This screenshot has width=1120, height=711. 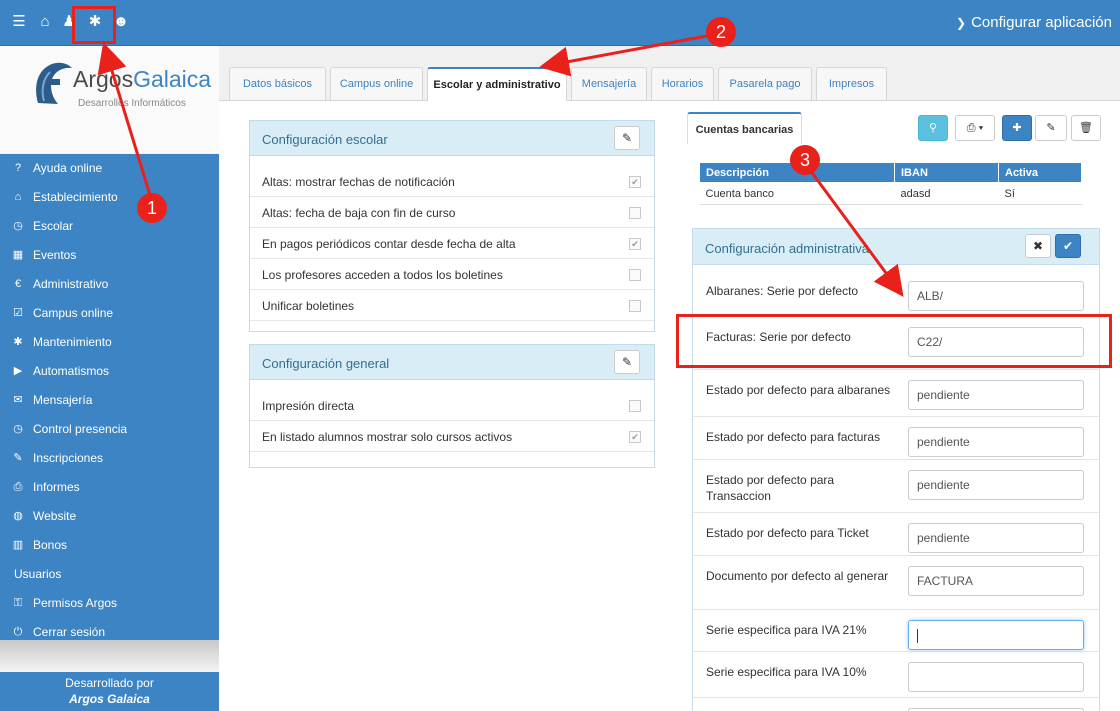 I want to click on annotation-marker-2: 2, so click(x=721, y=32).